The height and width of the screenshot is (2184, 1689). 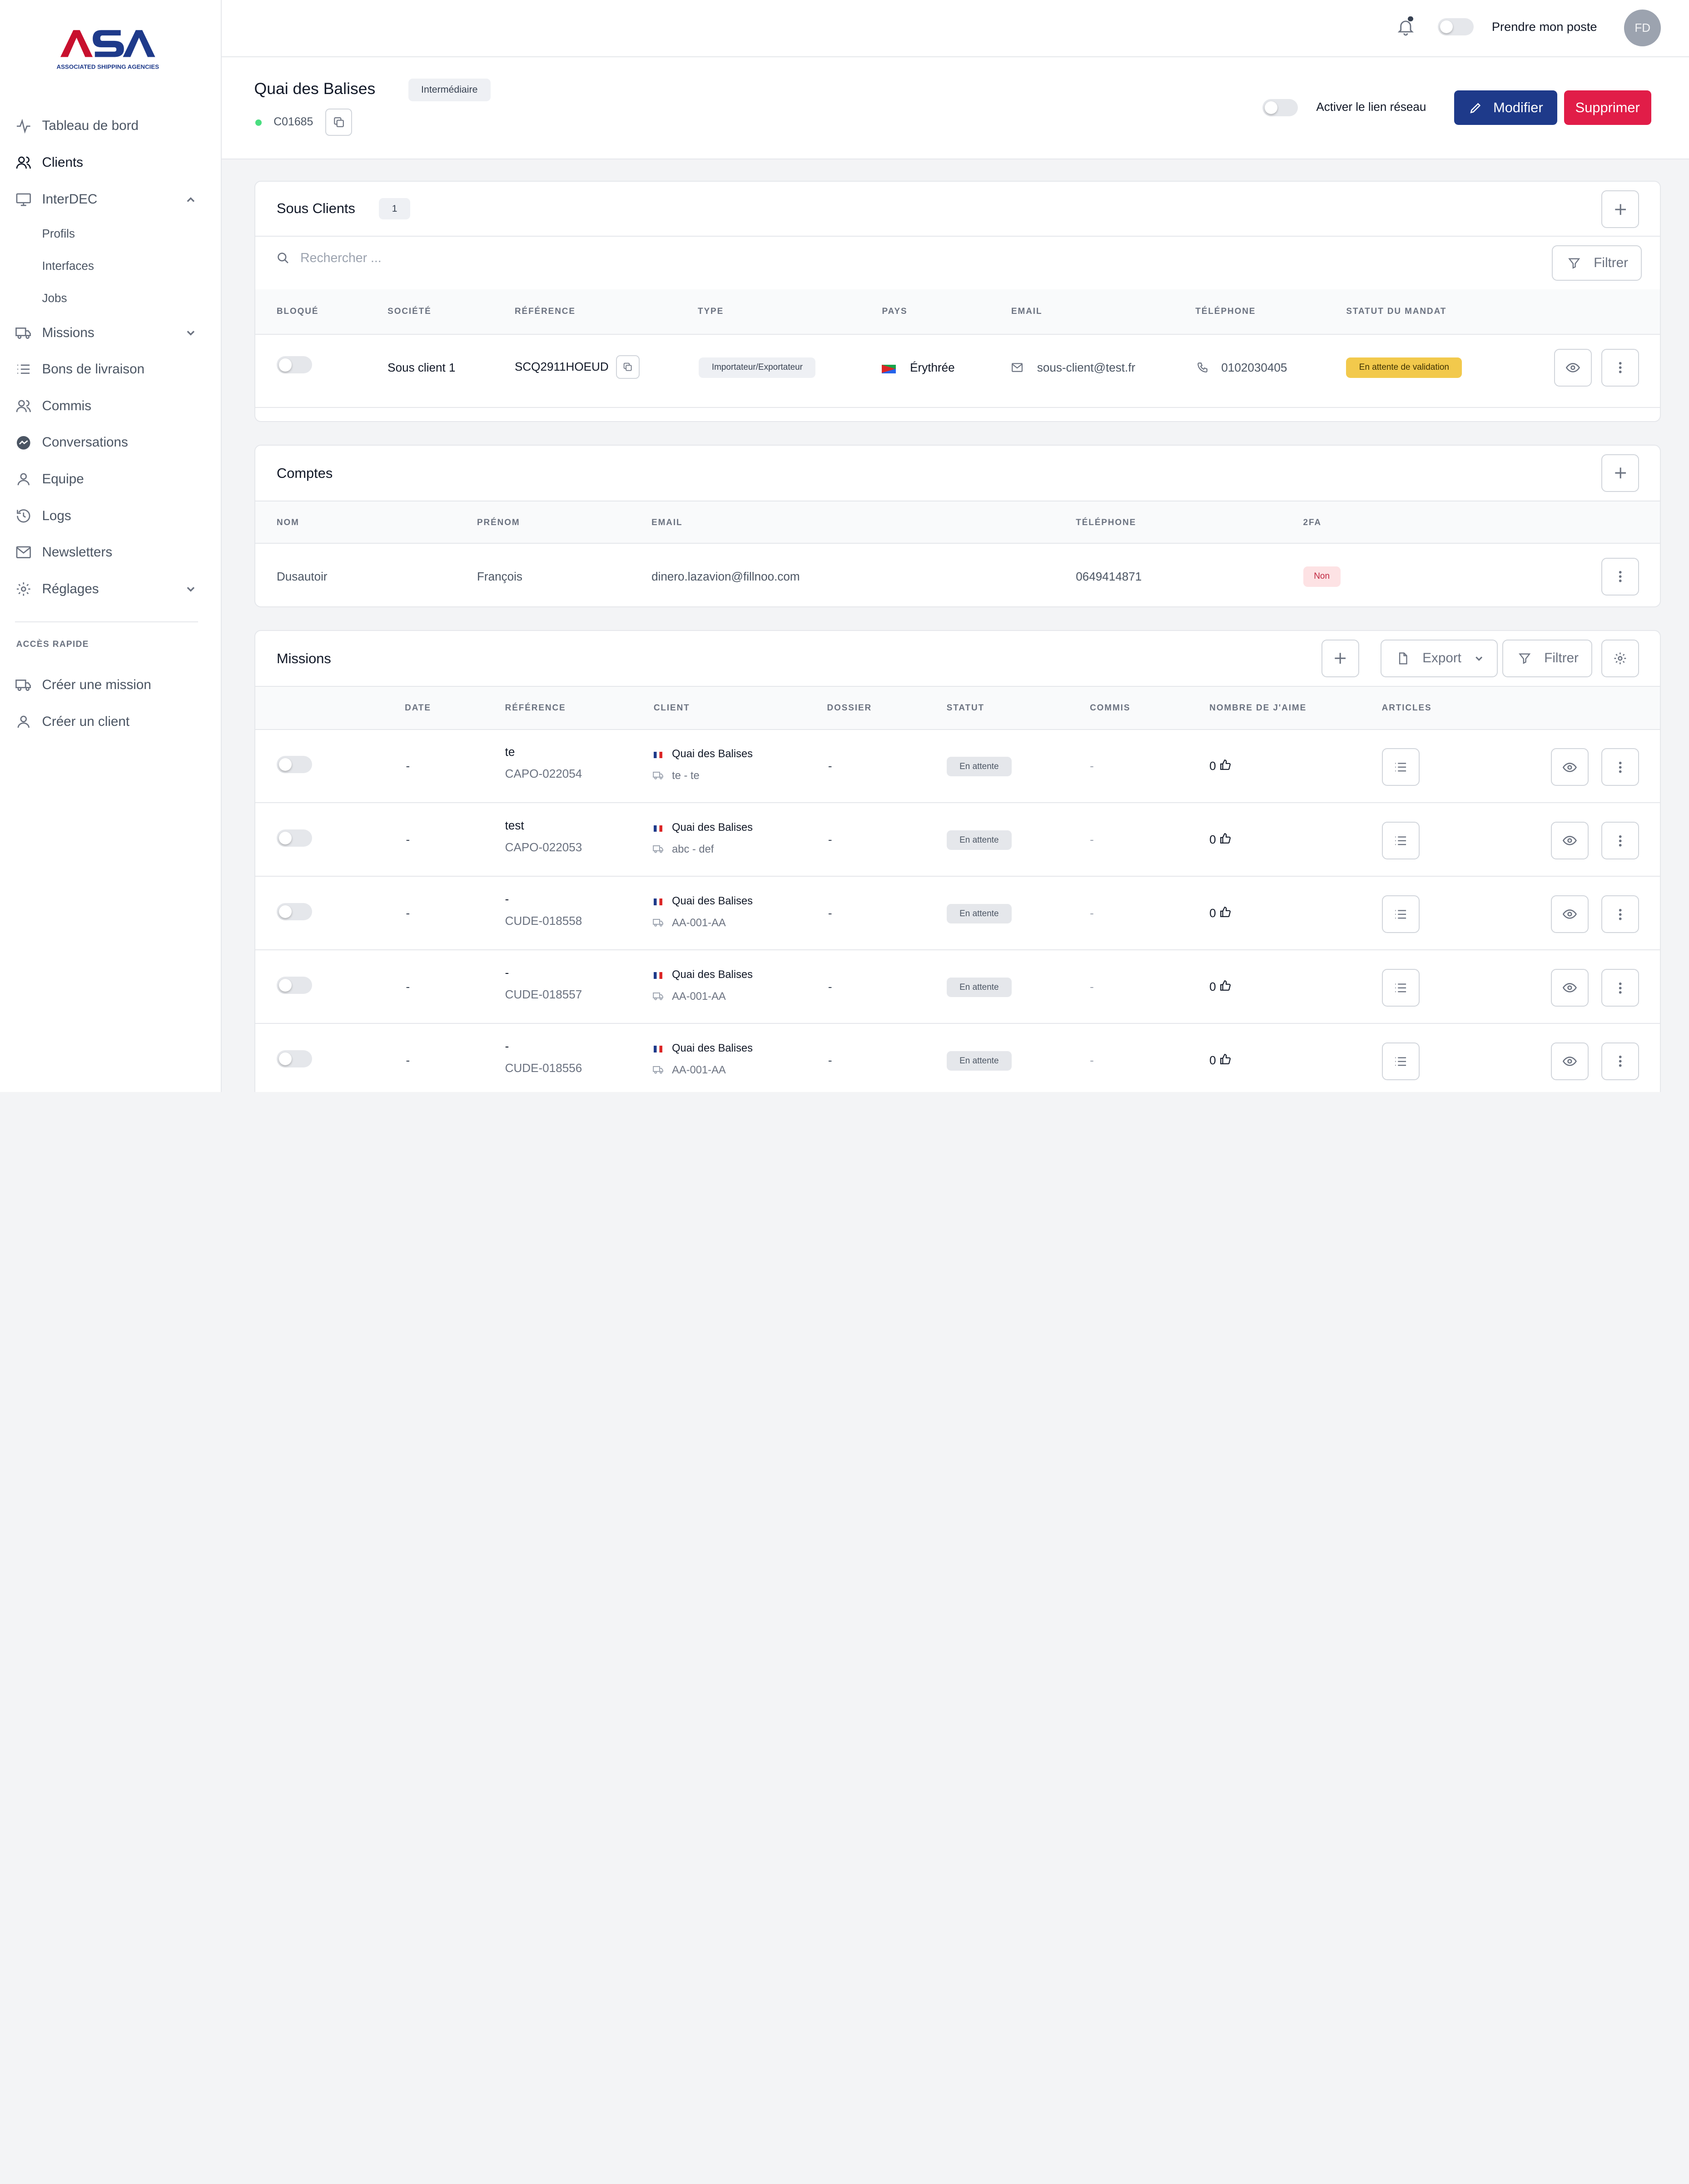 What do you see at coordinates (686, 776) in the screenshot?
I see `vehicle-cell: te - te` at bounding box center [686, 776].